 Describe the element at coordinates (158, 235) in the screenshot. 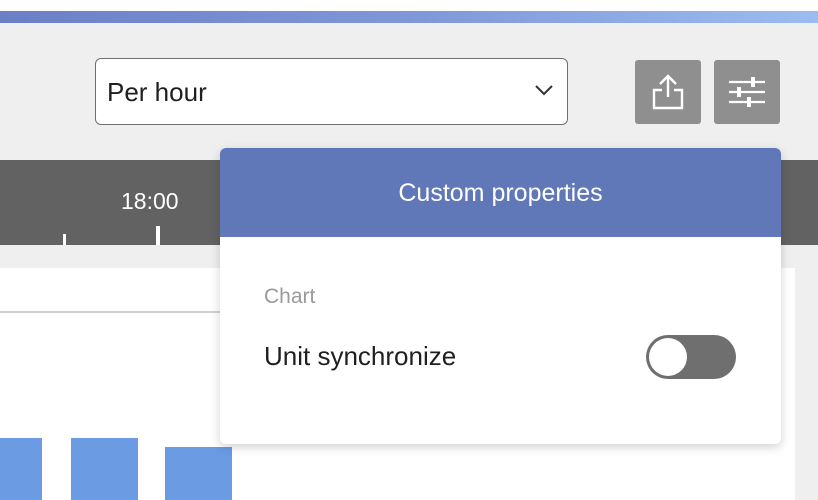

I see `timeline-tick-major` at that location.